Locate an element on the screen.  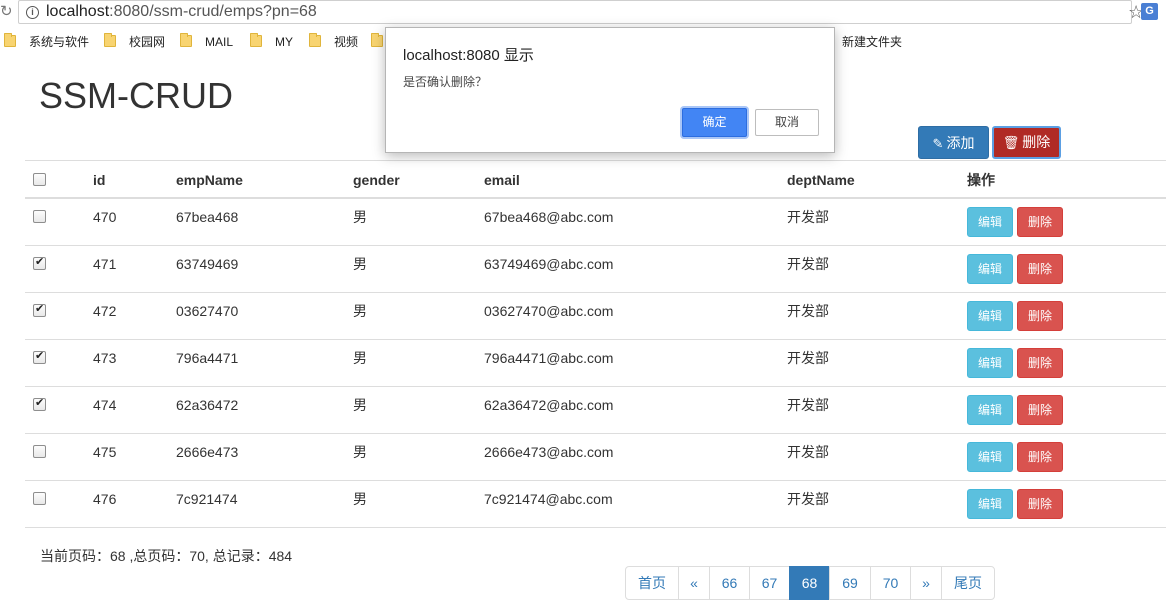
bookmark-item: 系统与软件 is located at coordinates (59, 42).